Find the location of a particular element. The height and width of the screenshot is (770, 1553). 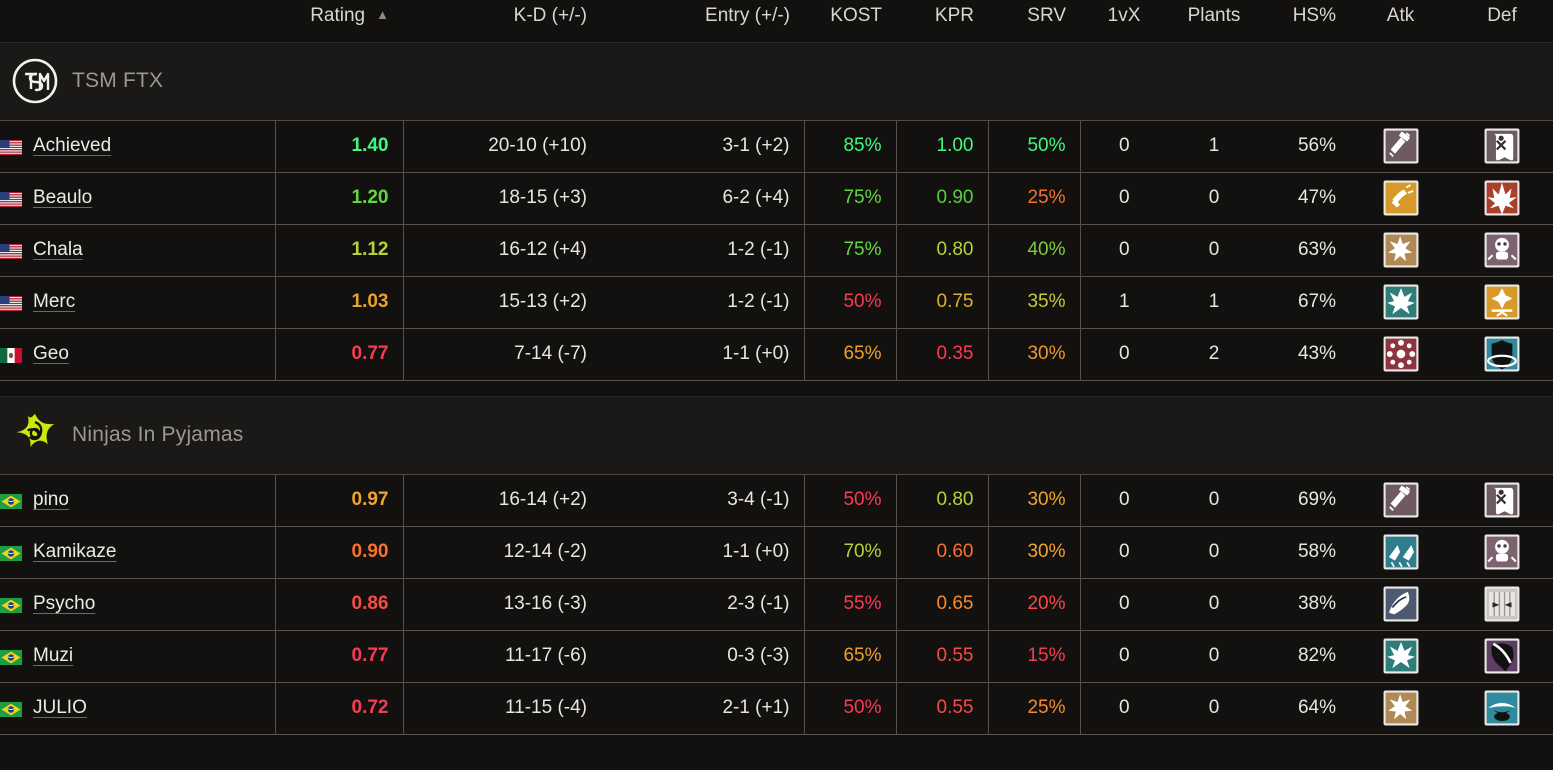

entry-value: 3-4 (-1) is located at coordinates (703, 500).